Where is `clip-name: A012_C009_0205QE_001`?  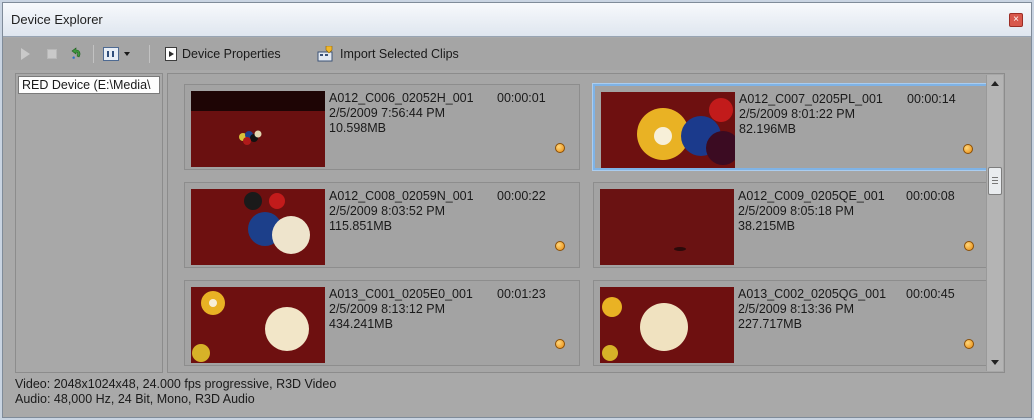 clip-name: A012_C009_0205QE_001 is located at coordinates (811, 196).